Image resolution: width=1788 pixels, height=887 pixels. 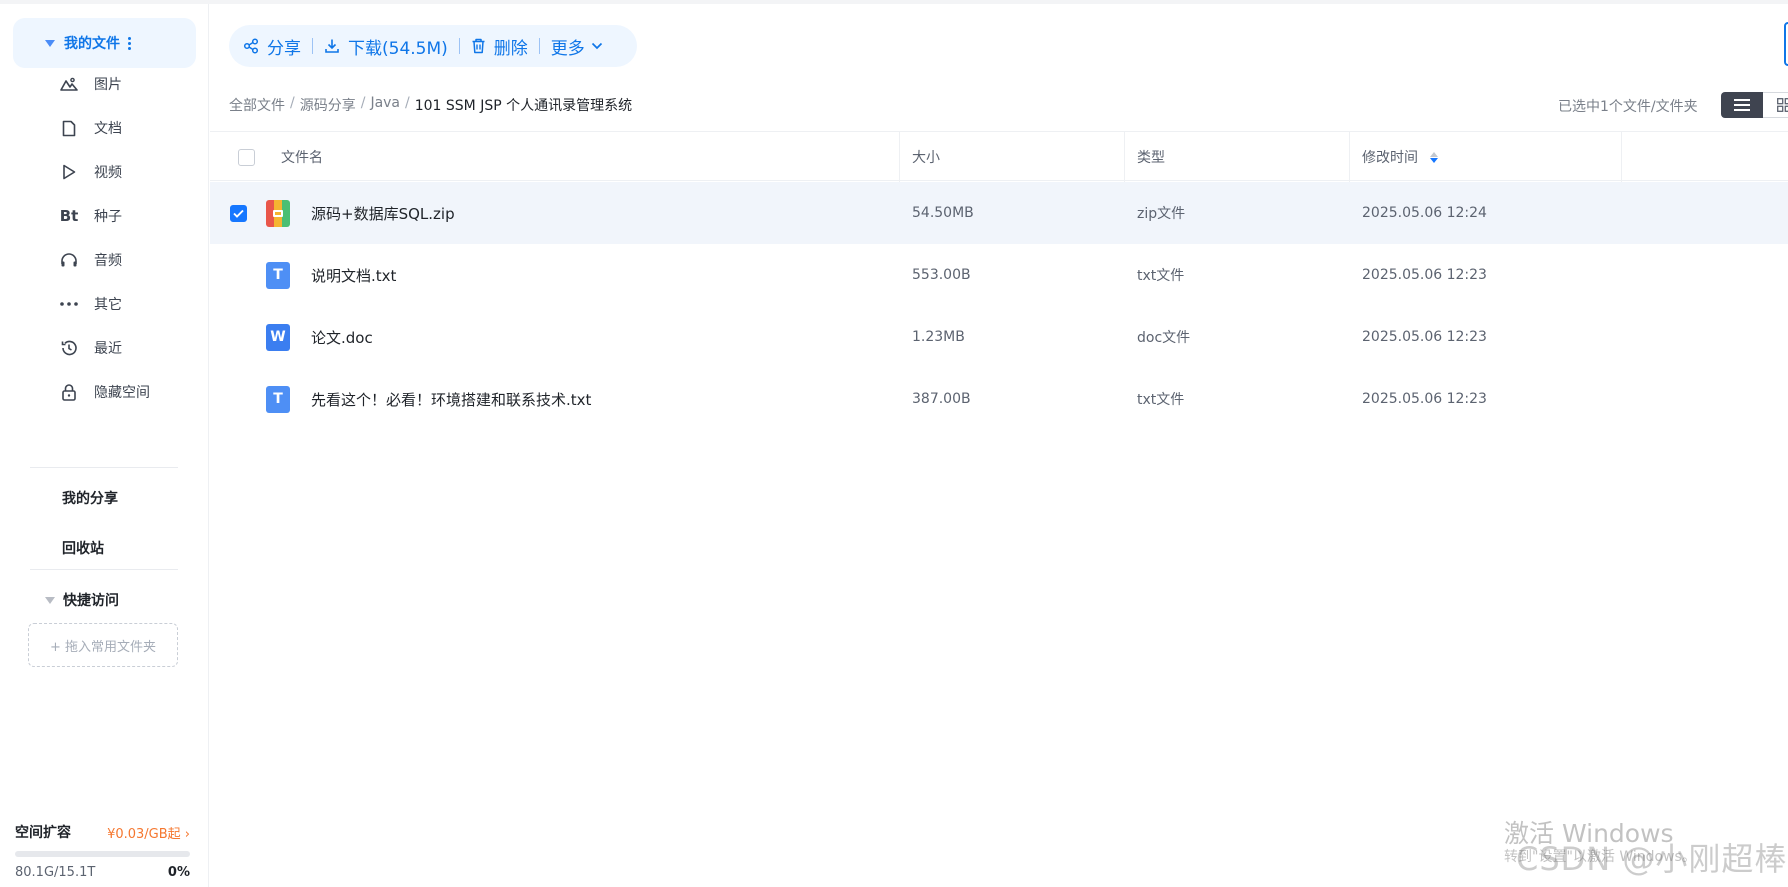 What do you see at coordinates (999, 337) in the screenshot?
I see `table-row: W 论文.doc 1.23MB doc文件 2025.05.06 12:23` at bounding box center [999, 337].